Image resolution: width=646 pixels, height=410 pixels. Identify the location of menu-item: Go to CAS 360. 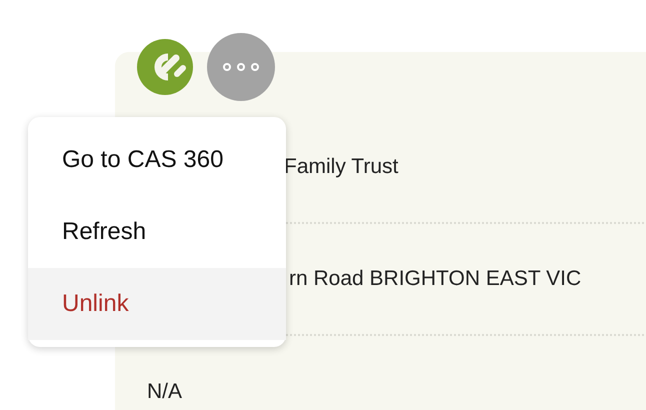
(157, 160).